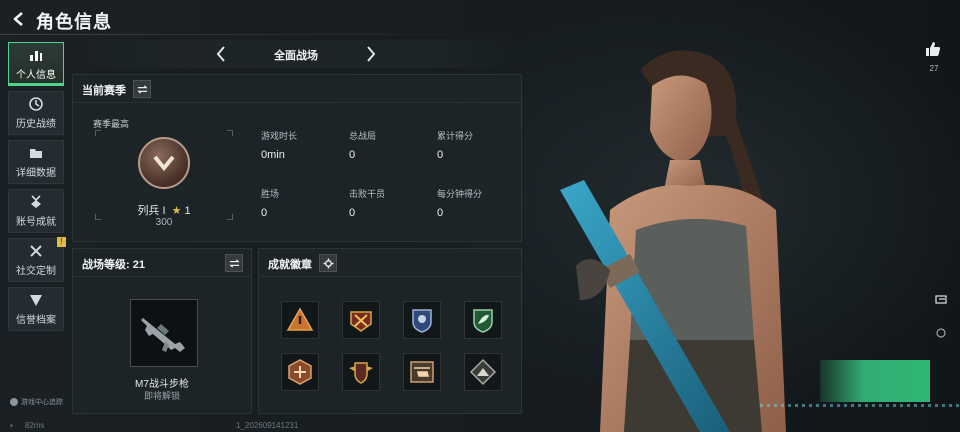  I want to click on badge-settings-button, so click(328, 263).